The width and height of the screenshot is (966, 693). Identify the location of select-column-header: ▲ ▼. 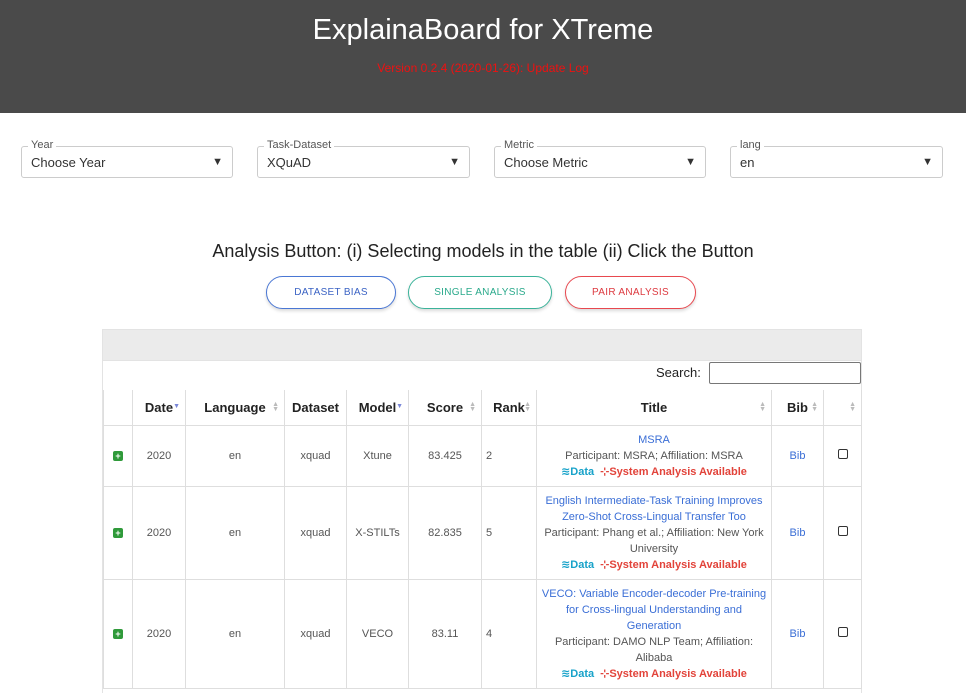
(842, 408).